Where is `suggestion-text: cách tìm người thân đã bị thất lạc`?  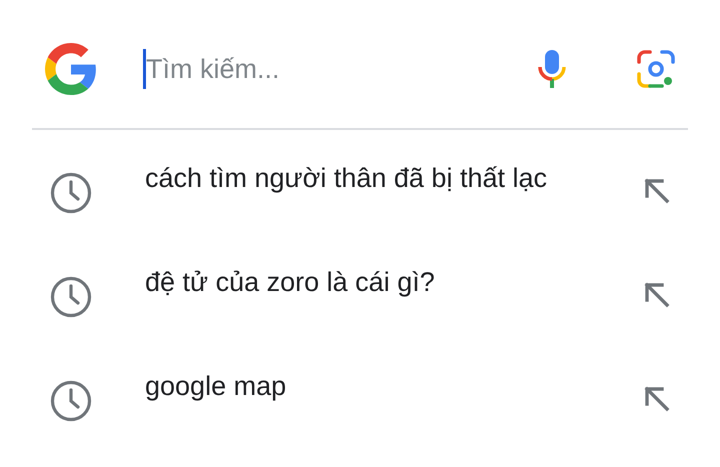 suggestion-text: cách tìm người thân đã bị thất lạc is located at coordinates (365, 178).